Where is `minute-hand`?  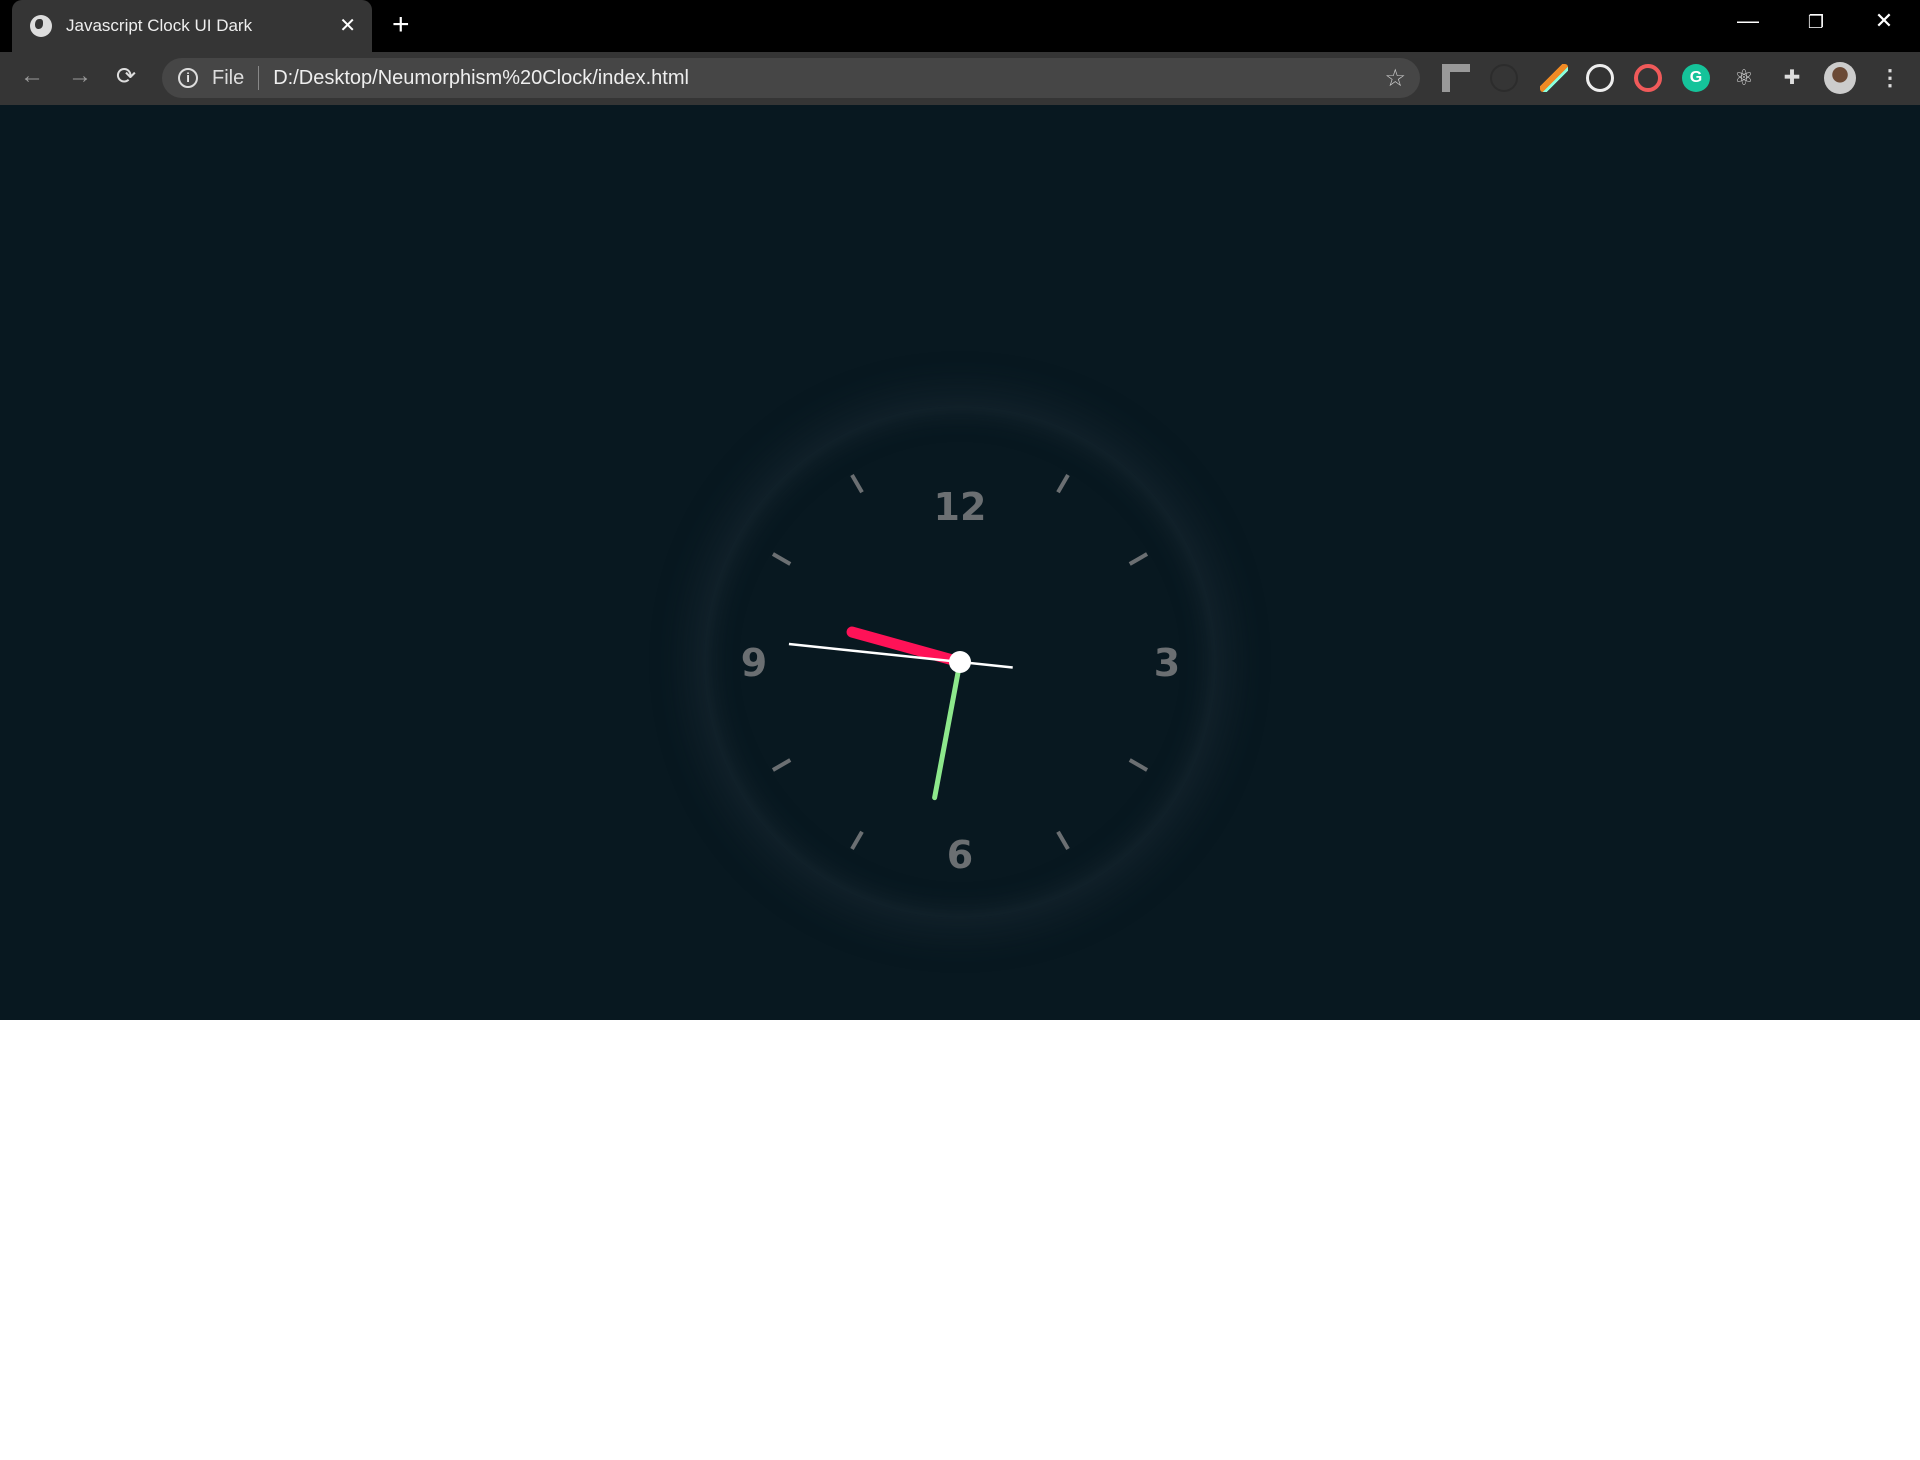
minute-hand is located at coordinates (947, 730).